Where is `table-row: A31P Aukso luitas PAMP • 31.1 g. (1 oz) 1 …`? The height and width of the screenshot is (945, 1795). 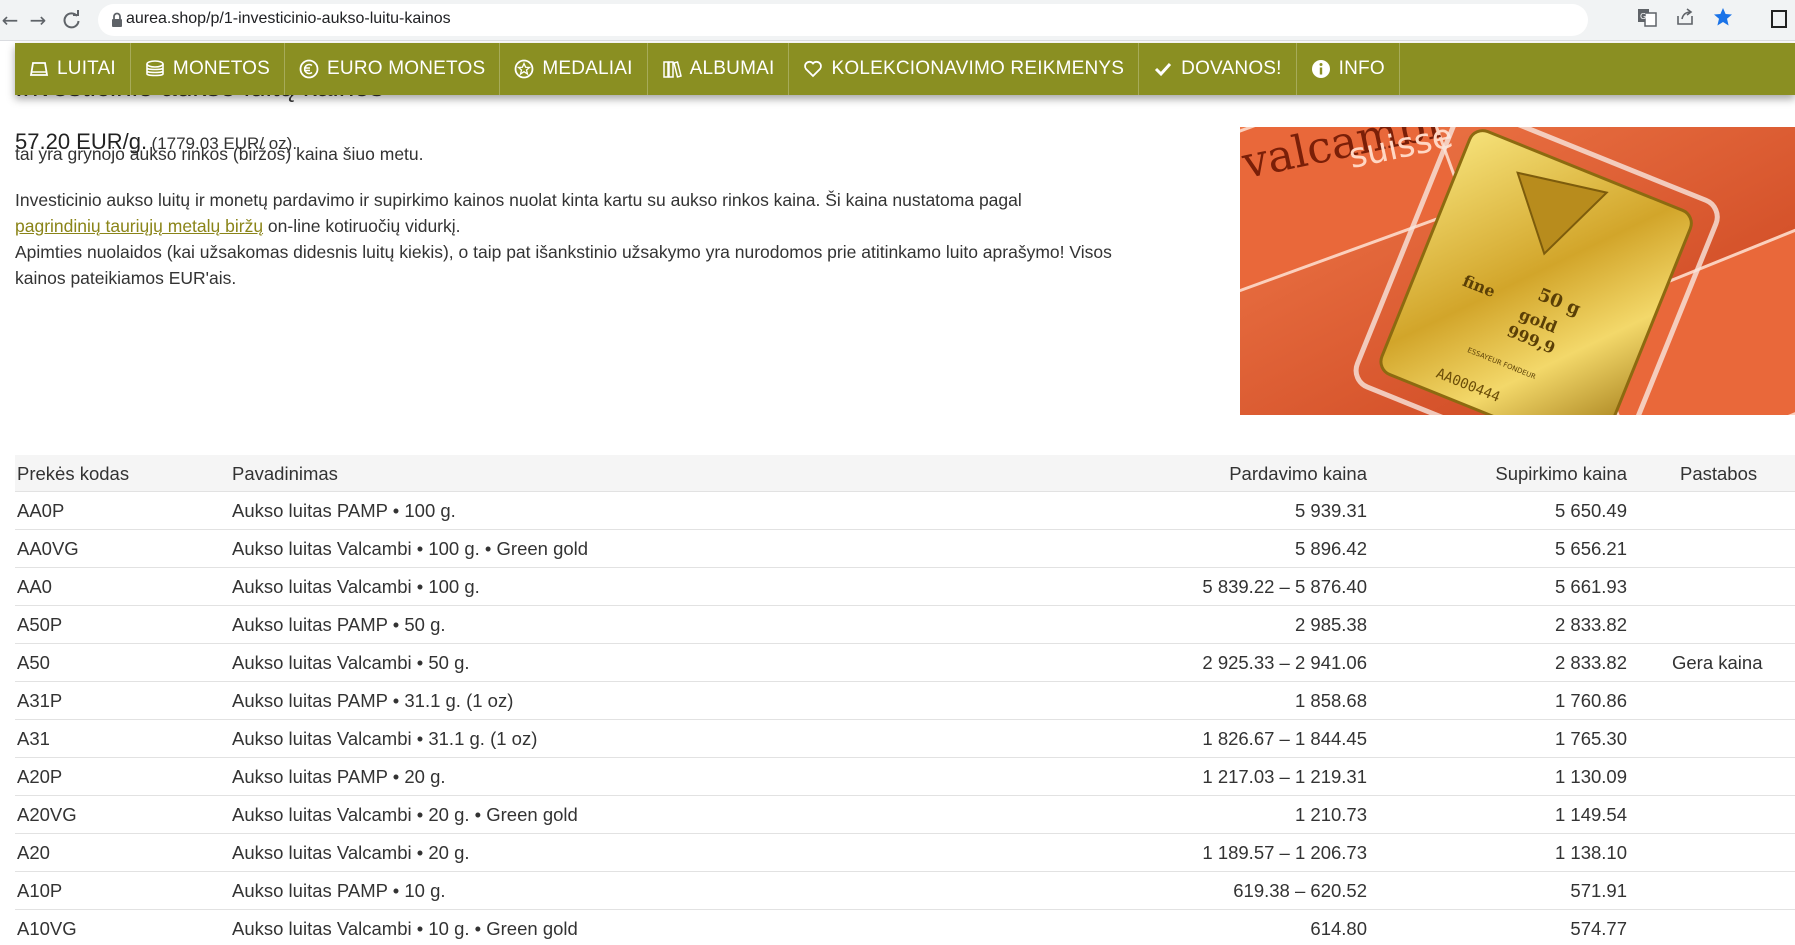 table-row: A31P Aukso luitas PAMP • 31.1 g. (1 oz) 1 … is located at coordinates (905, 701).